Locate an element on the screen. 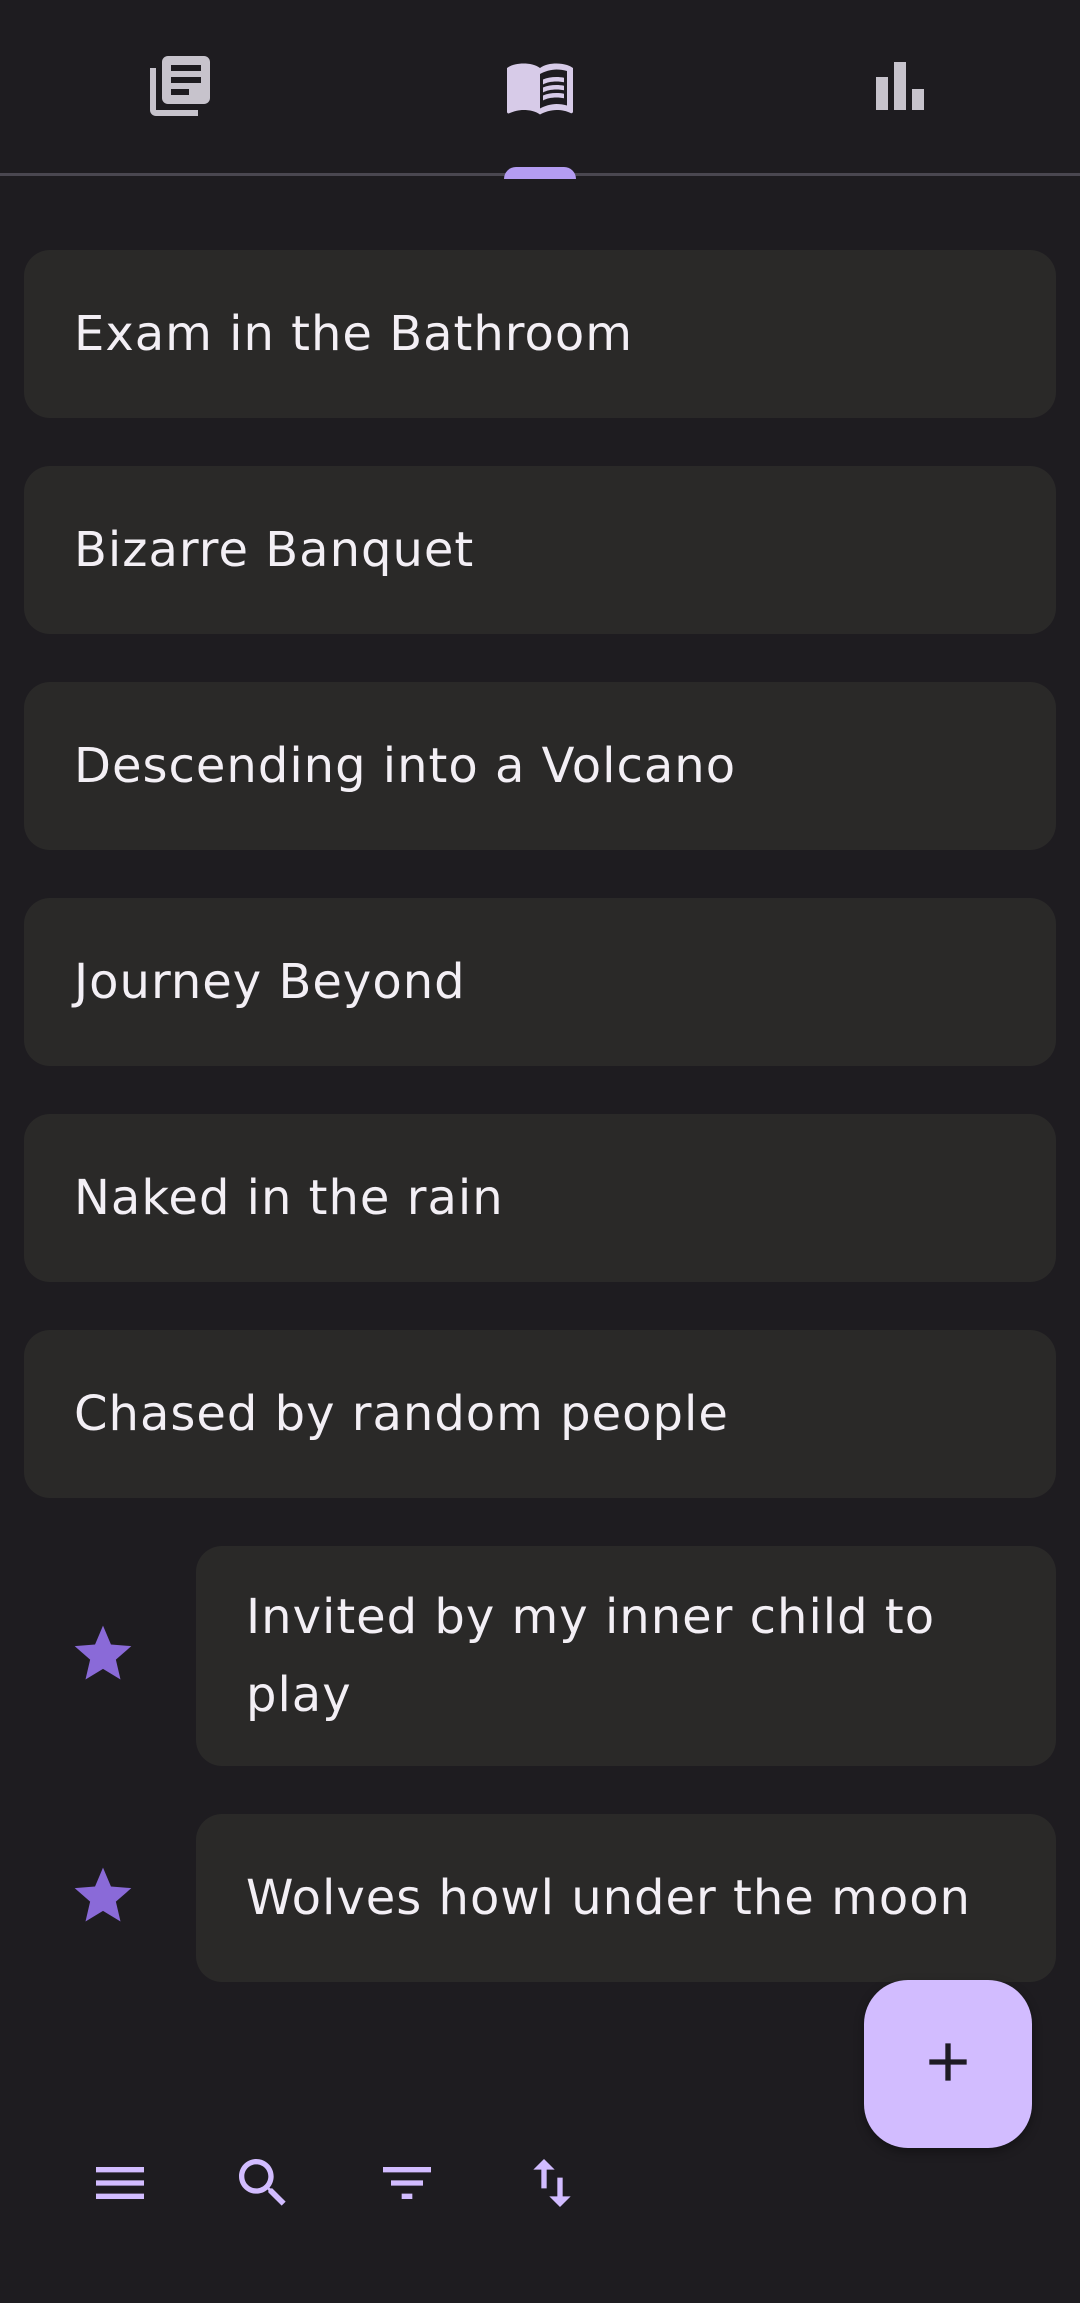 Image resolution: width=1080 pixels, height=2303 pixels. list-item: Wolves howl under the moon is located at coordinates (540, 1898).